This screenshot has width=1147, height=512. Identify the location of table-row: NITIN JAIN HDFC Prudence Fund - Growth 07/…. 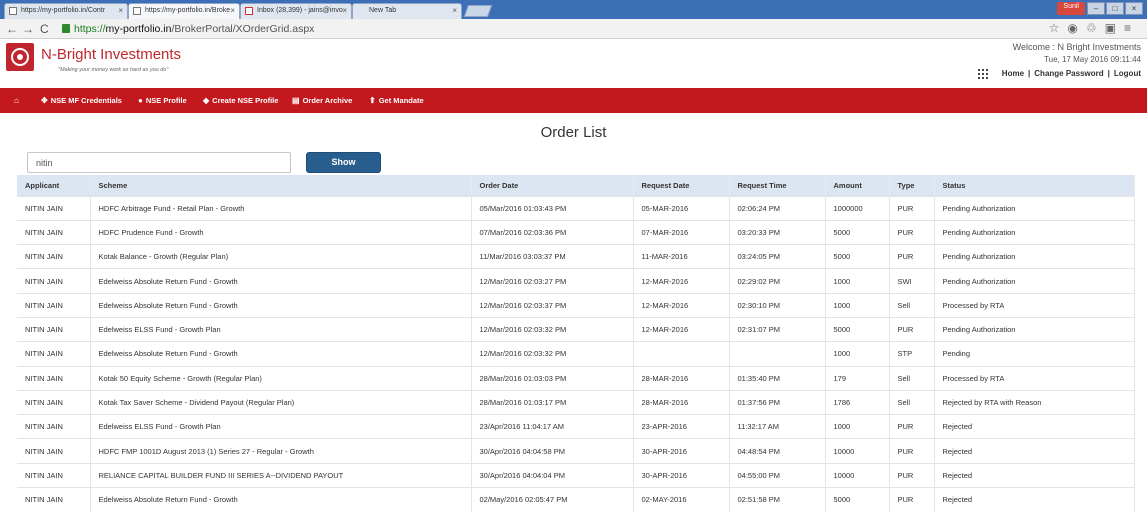
(576, 232).